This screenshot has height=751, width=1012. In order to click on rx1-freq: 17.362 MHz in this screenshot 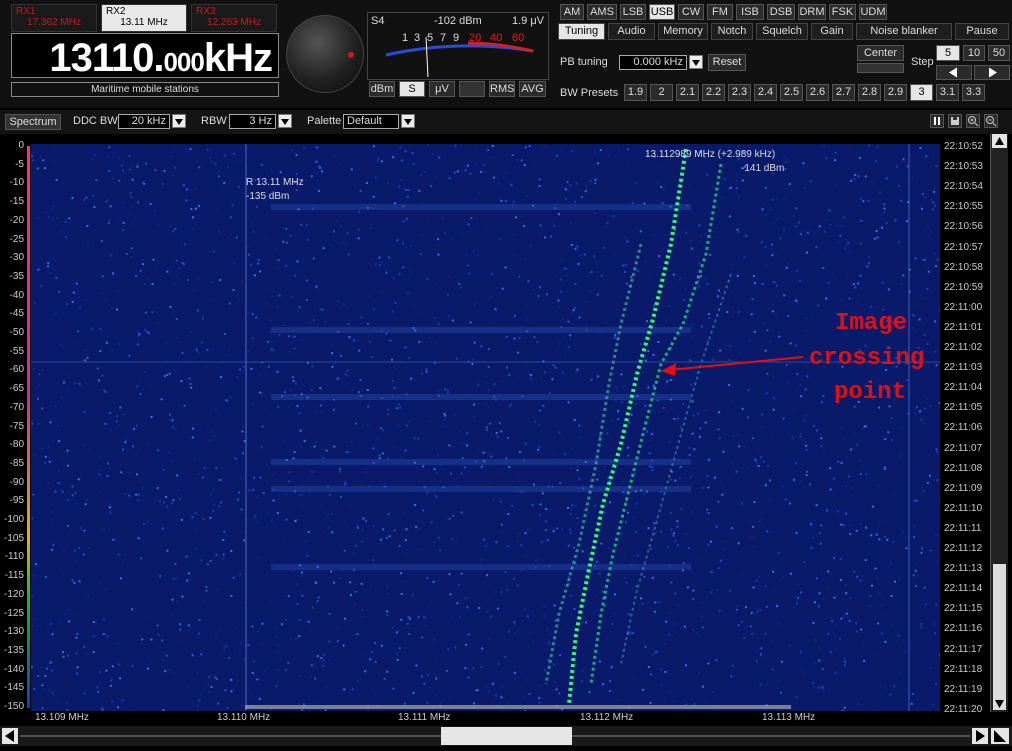, I will do `click(54, 23)`.